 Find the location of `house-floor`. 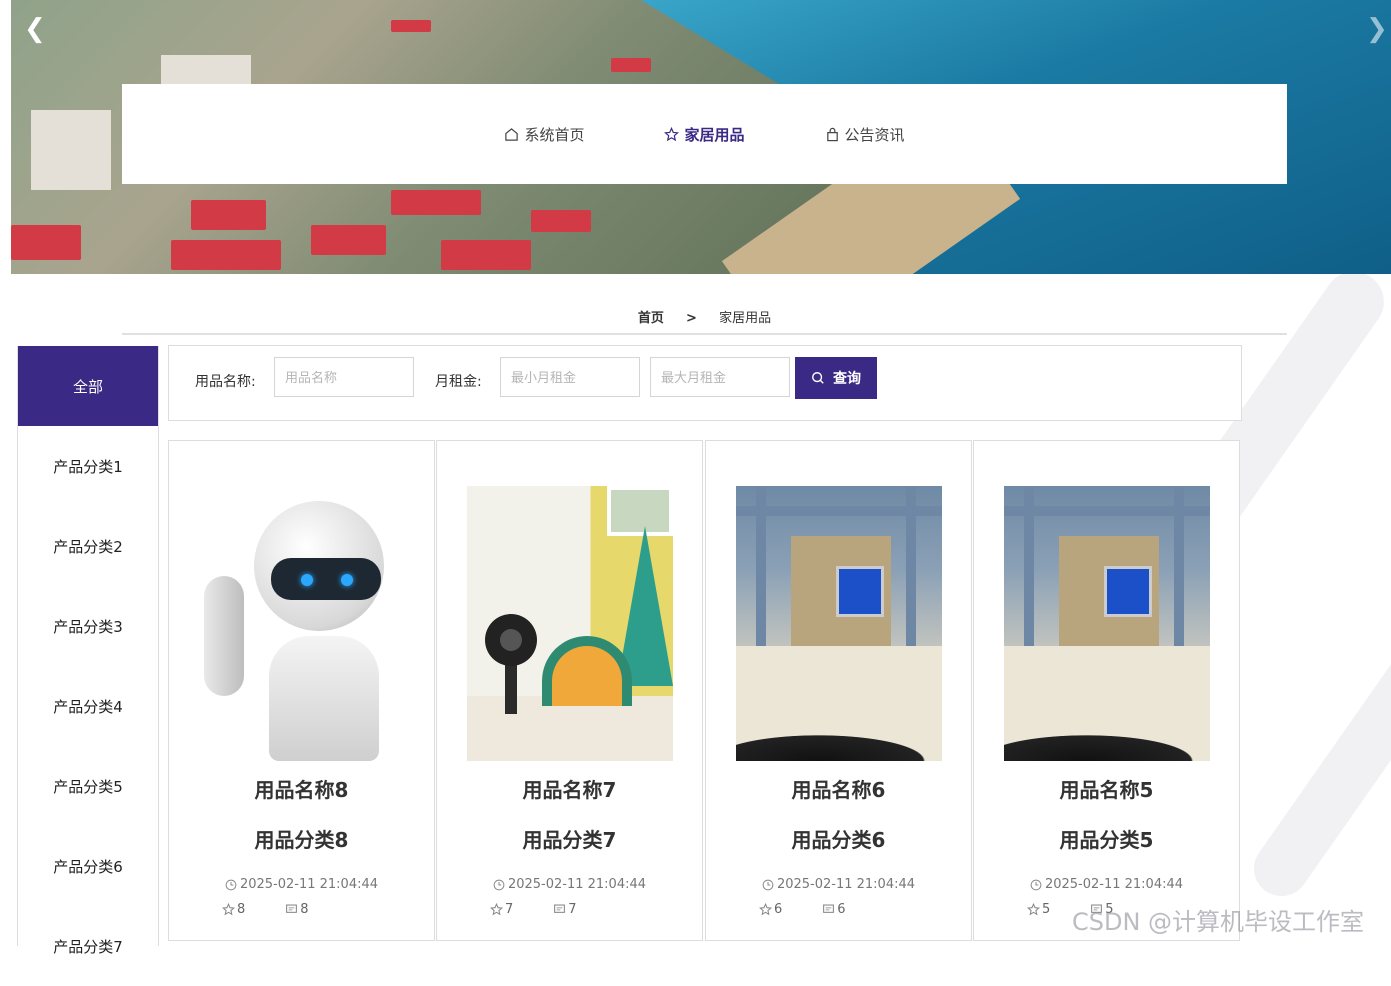

house-floor is located at coordinates (839, 691).